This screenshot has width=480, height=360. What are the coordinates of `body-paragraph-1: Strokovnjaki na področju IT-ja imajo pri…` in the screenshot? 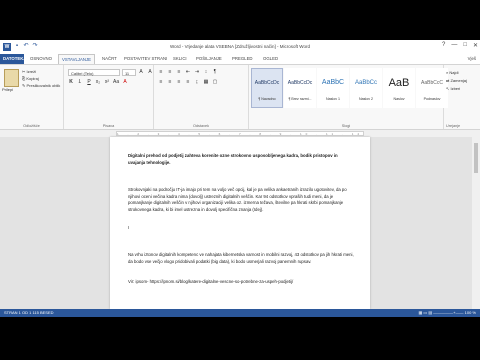 It's located at (241, 200).